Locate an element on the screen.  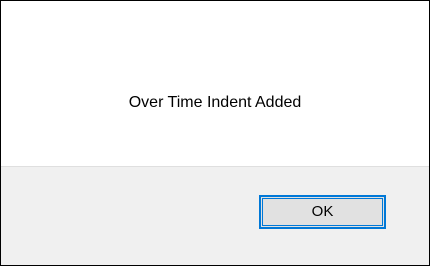
ok-button-label: OK is located at coordinates (322, 211).